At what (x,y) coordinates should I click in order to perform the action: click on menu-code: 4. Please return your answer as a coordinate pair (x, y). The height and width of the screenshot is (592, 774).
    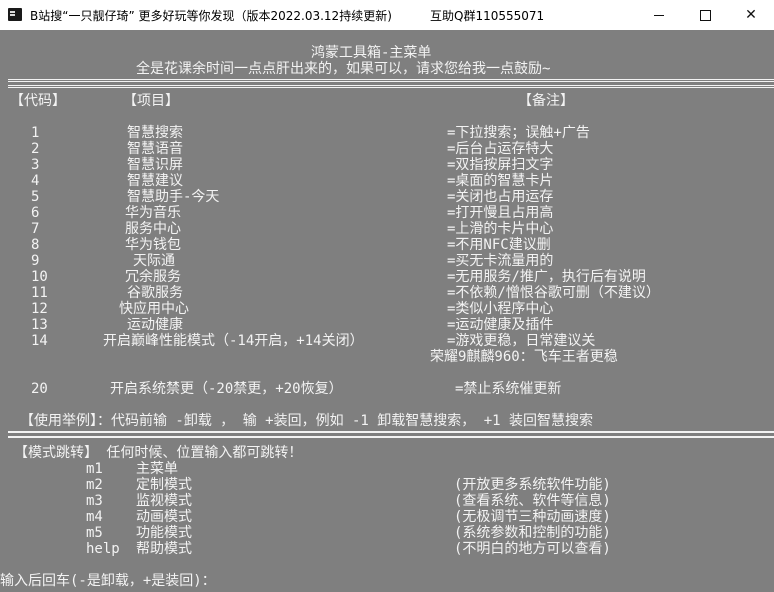
    Looking at the image, I should click on (35, 181).